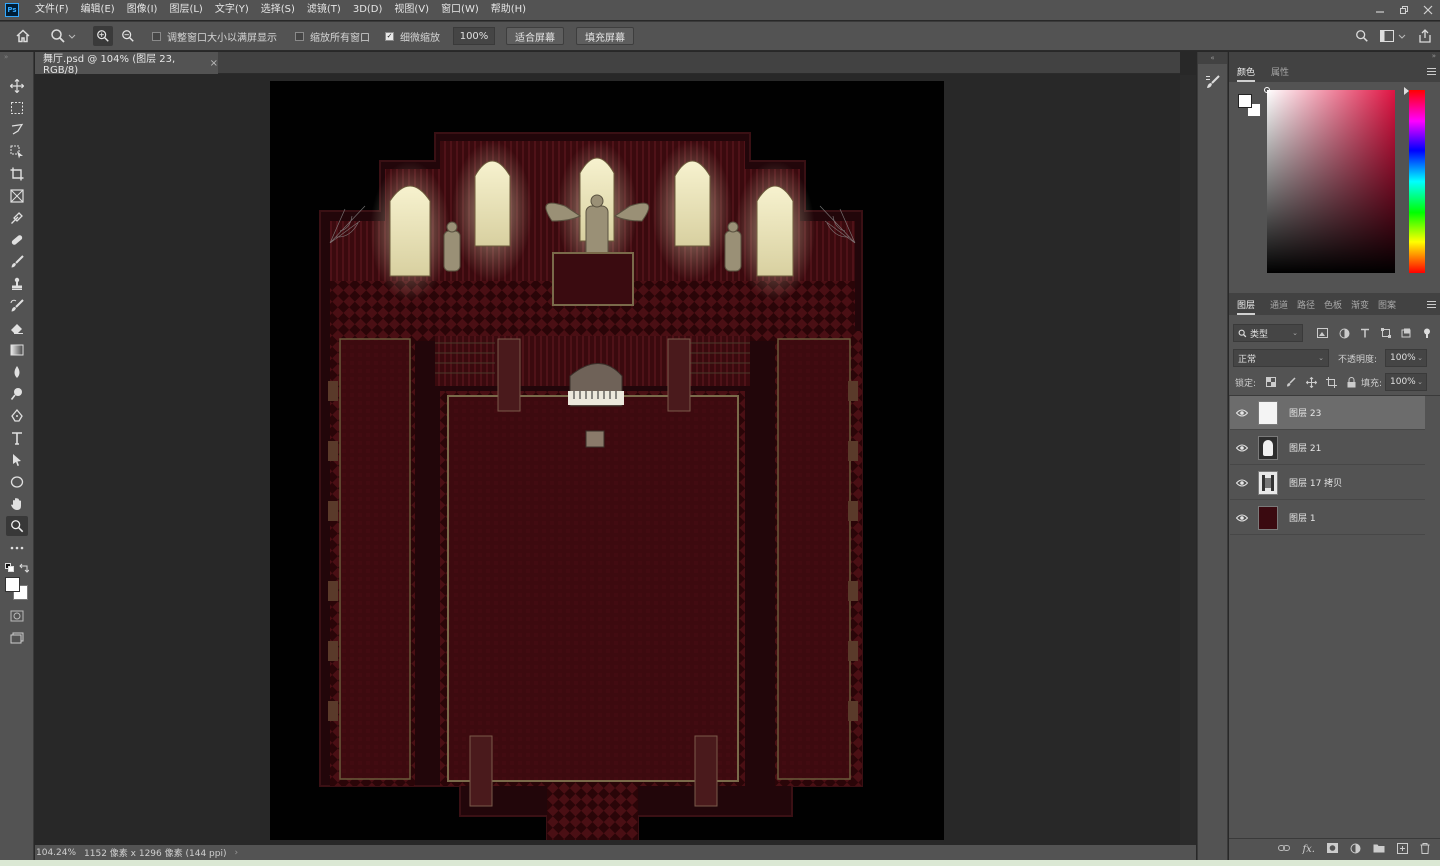 The image size is (1440, 866). I want to click on lock-artboard-icon, so click(1332, 382).